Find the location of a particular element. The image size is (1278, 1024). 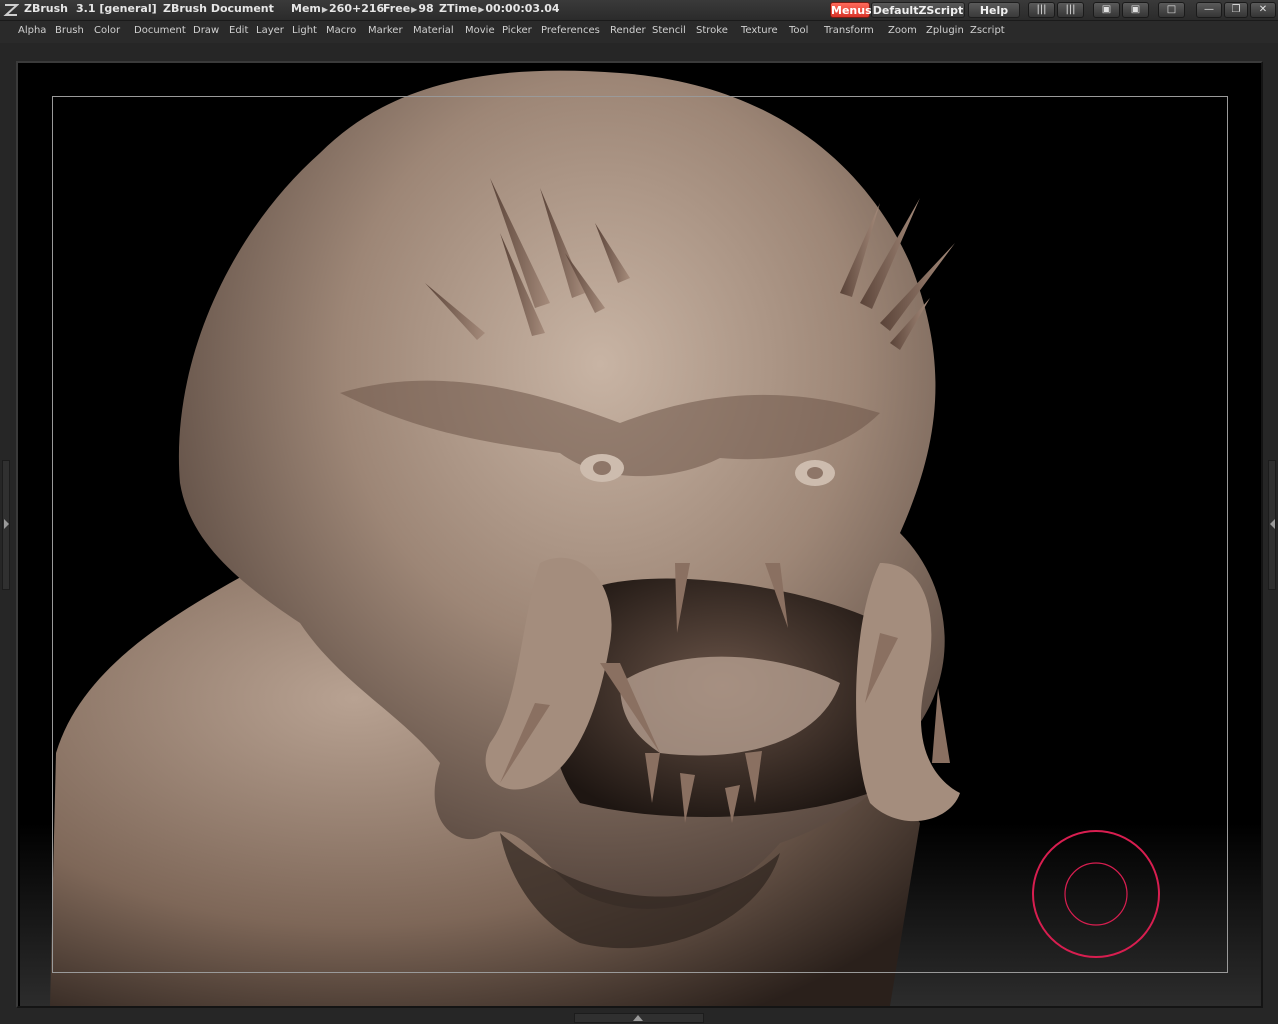

help-button: Help is located at coordinates (994, 10).